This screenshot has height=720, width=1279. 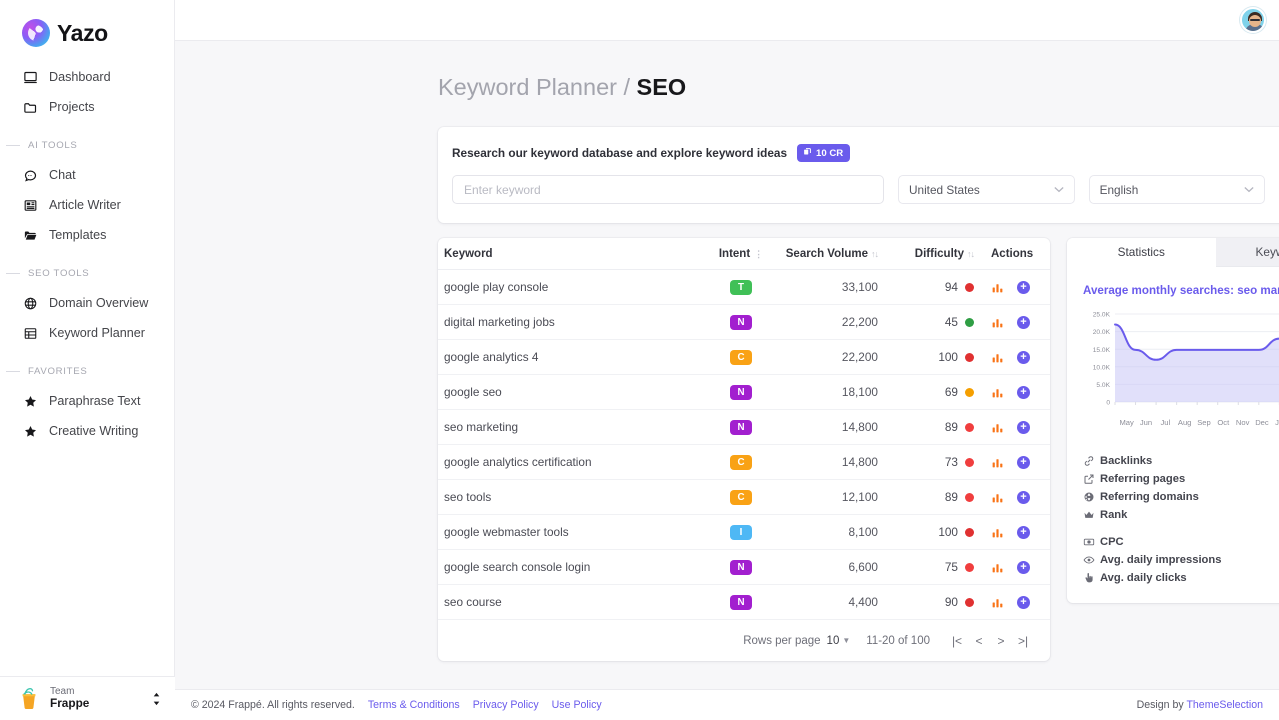 I want to click on chart-x-label: Aug, so click(x=1184, y=422).